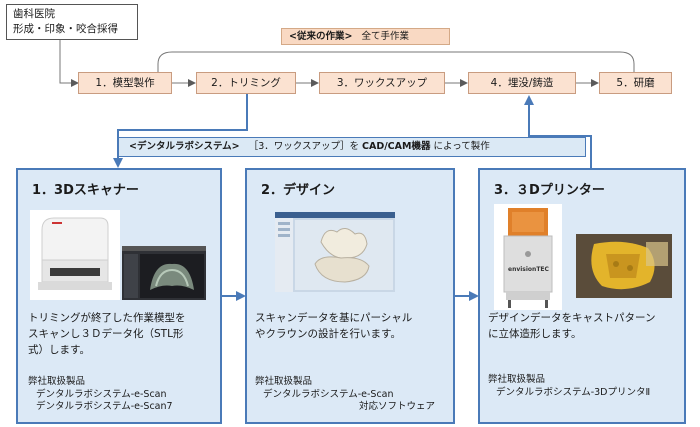 This screenshot has width=700, height=427. Describe the element at coordinates (334, 318) in the screenshot. I see `panel-design-desc-line: スキャンデータを基にパーシャル` at that location.